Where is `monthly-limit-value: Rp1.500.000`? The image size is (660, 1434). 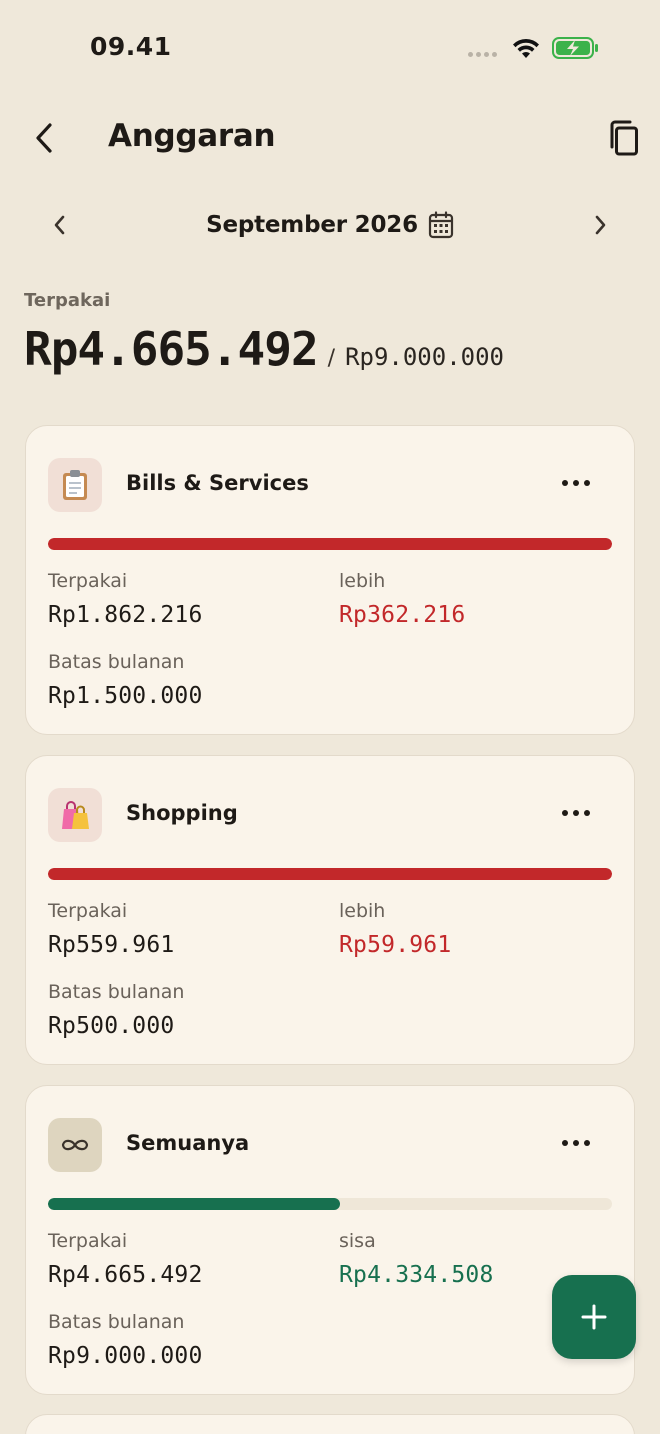
monthly-limit-value: Rp1.500.000 is located at coordinates (125, 696).